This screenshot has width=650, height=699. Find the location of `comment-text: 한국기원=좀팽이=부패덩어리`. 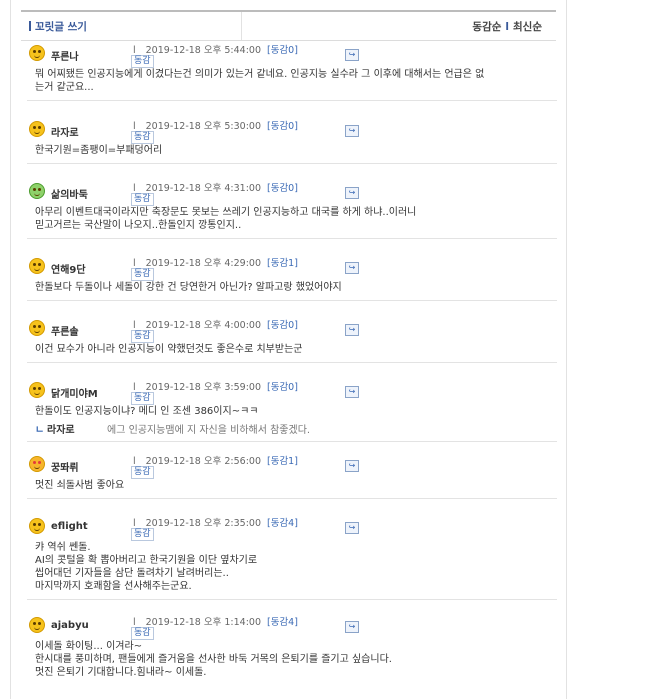

comment-text: 한국기원=좀팽이=부패덩어리 is located at coordinates (99, 150).